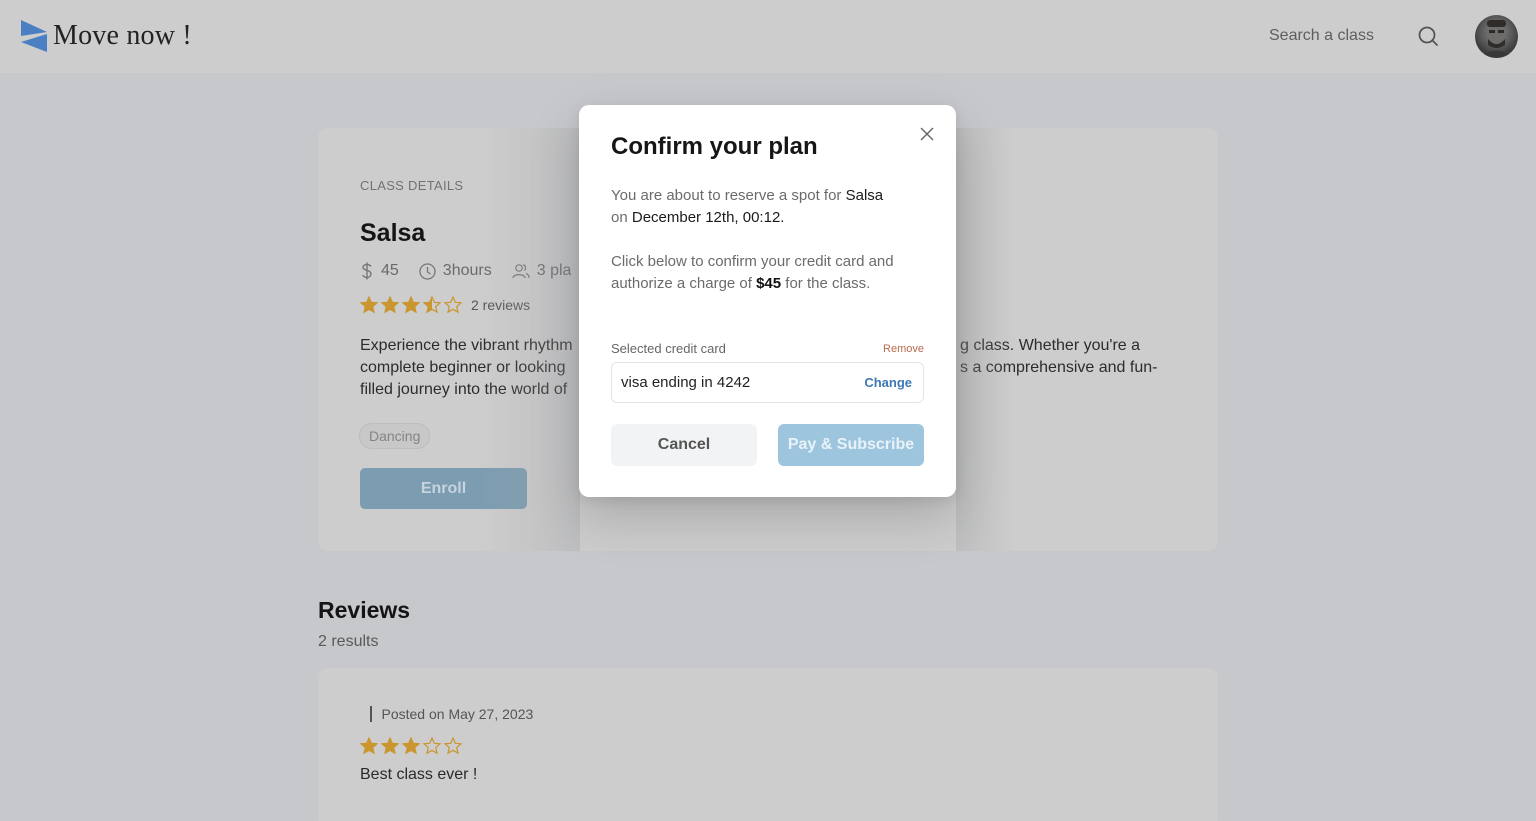  Describe the element at coordinates (467, 270) in the screenshot. I see `duration-value: 3hours` at that location.